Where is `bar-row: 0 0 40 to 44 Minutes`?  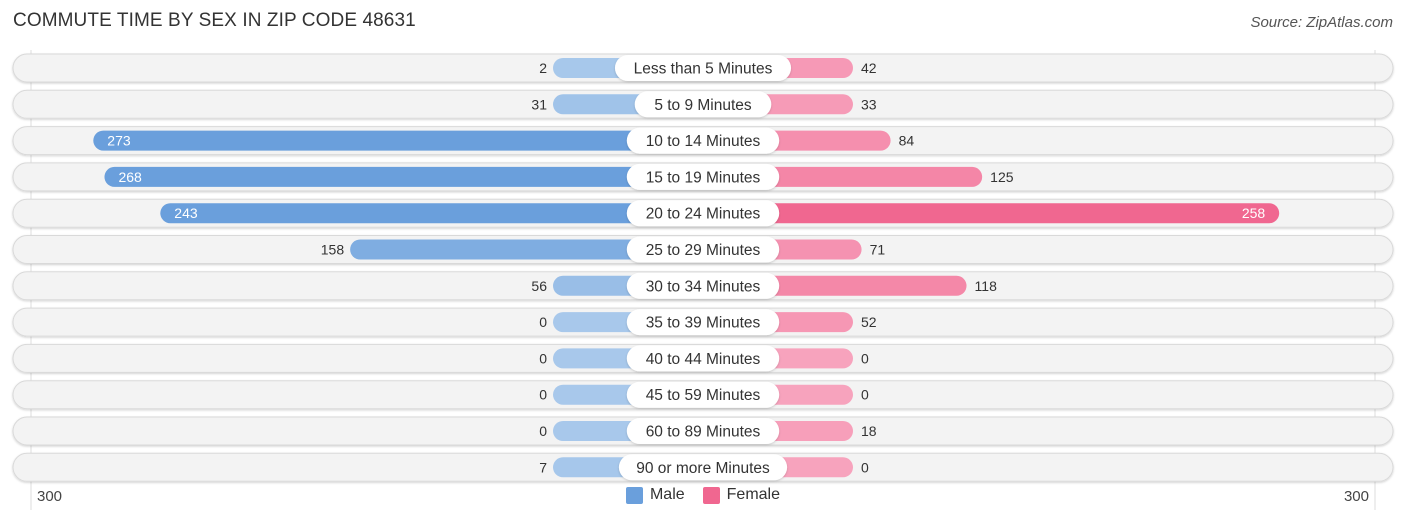
bar-row: 0 0 40 to 44 Minutes is located at coordinates (703, 358).